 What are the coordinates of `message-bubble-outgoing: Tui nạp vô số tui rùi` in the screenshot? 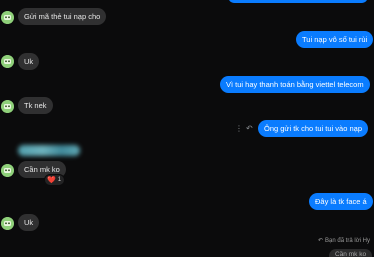 It's located at (335, 39).